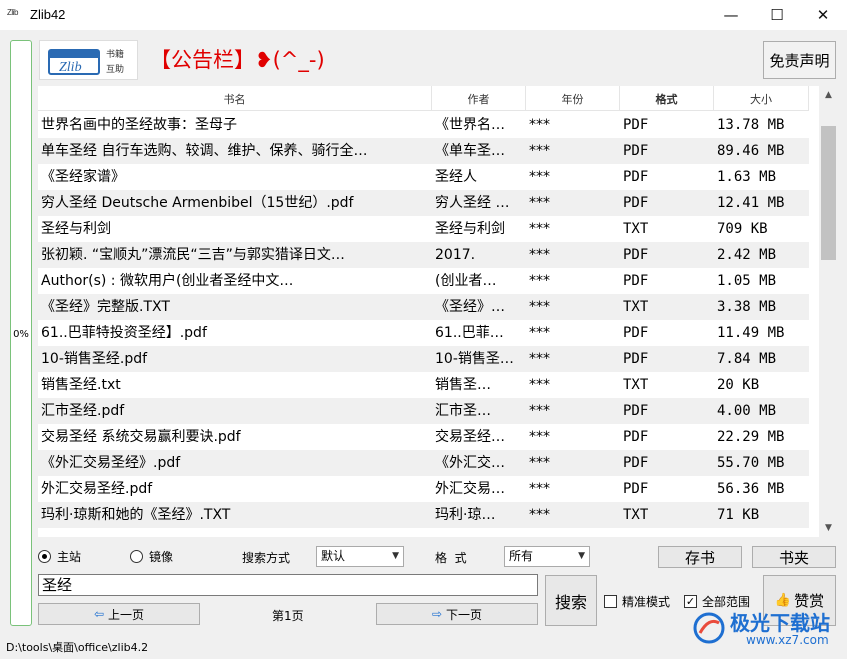 The image size is (847, 659). I want to click on cell-format: TXT, so click(636, 515).